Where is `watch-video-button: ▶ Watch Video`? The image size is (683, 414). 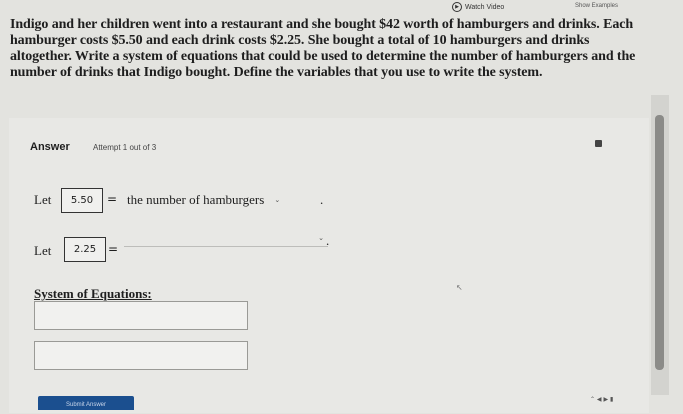
watch-video-button: ▶ Watch Video is located at coordinates (478, 7).